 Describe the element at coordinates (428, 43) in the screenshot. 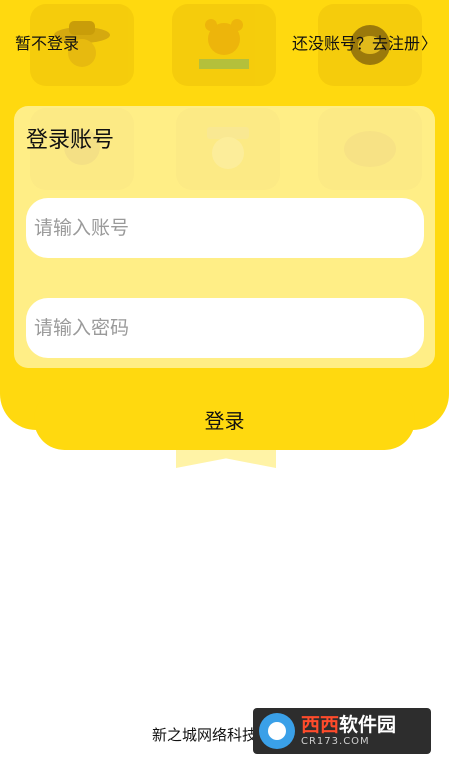

I see `chevron-right-icon: 〉` at that location.